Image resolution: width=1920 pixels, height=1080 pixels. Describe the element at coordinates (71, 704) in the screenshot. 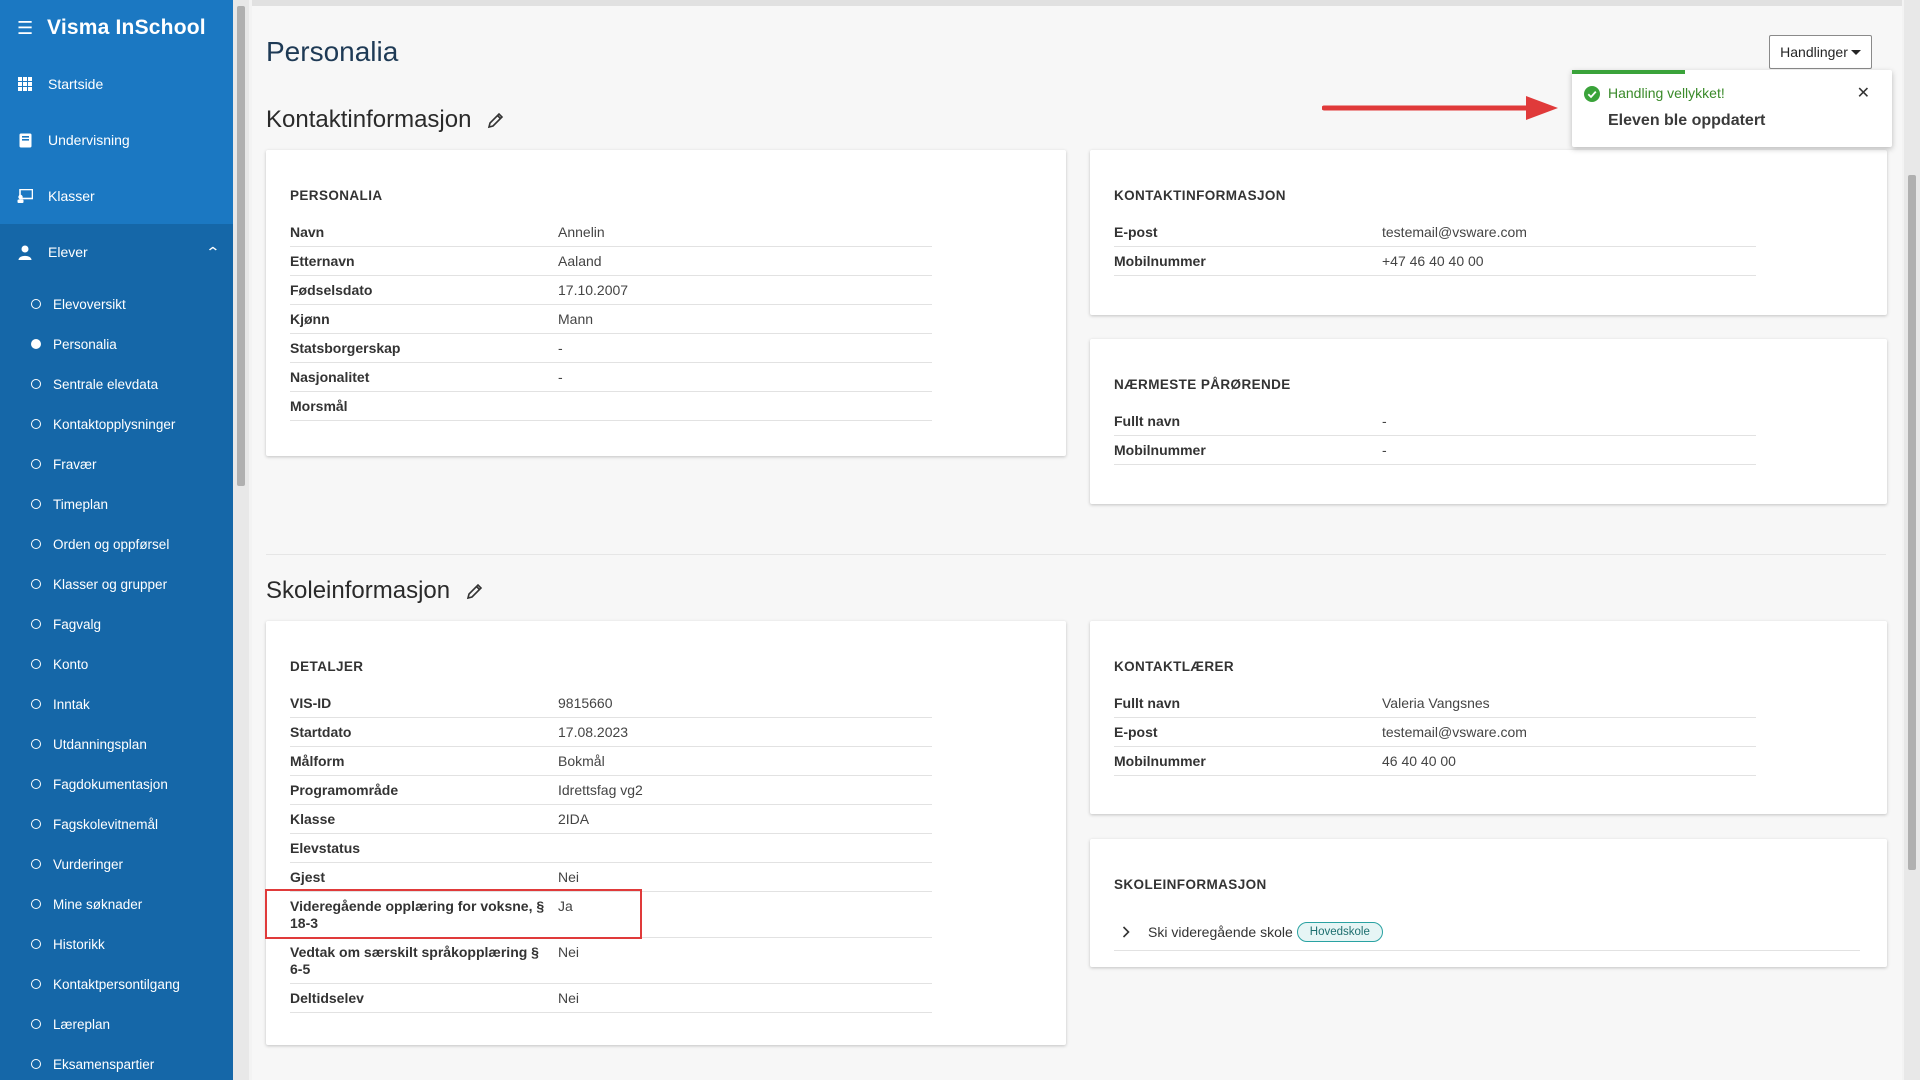

I see `sidebar-subitem-label: Inntak` at that location.